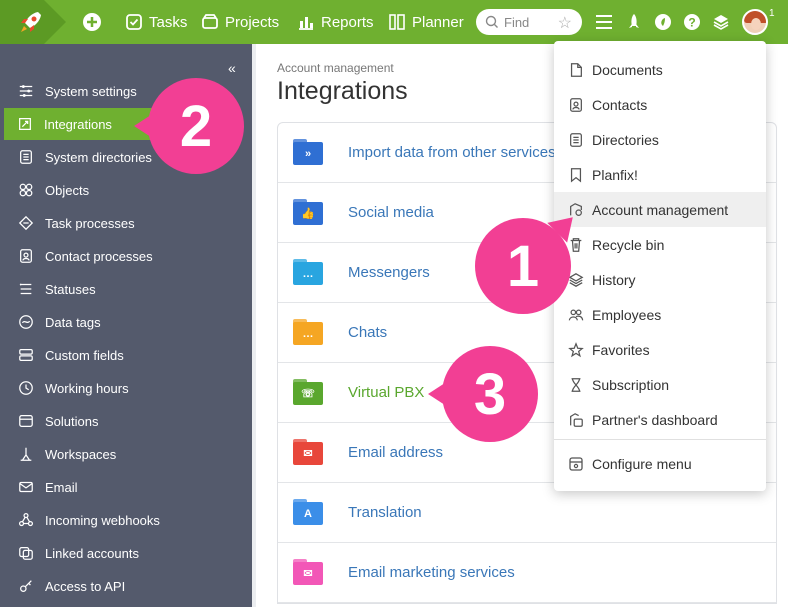 This screenshot has height=607, width=788. Describe the element at coordinates (128, 586) in the screenshot. I see `sidebar-item-access-to-api: Access to API` at that location.